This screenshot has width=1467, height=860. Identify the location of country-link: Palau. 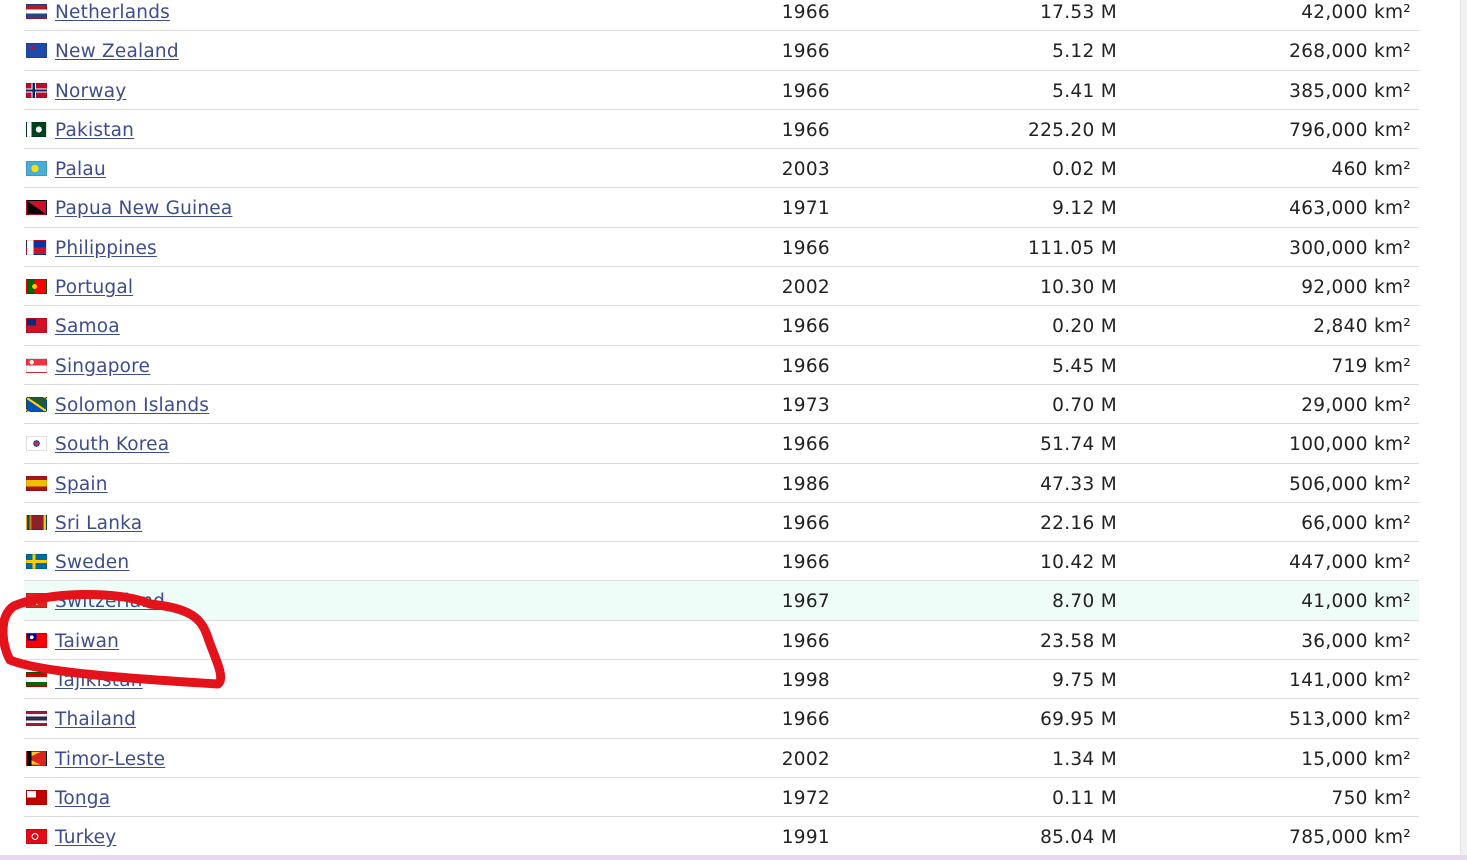
(80, 169).